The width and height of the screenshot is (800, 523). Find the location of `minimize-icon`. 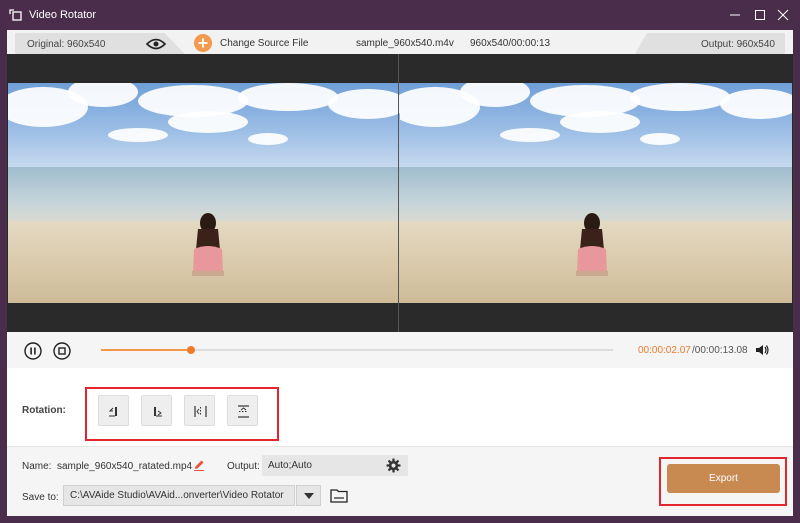

minimize-icon is located at coordinates (735, 15).